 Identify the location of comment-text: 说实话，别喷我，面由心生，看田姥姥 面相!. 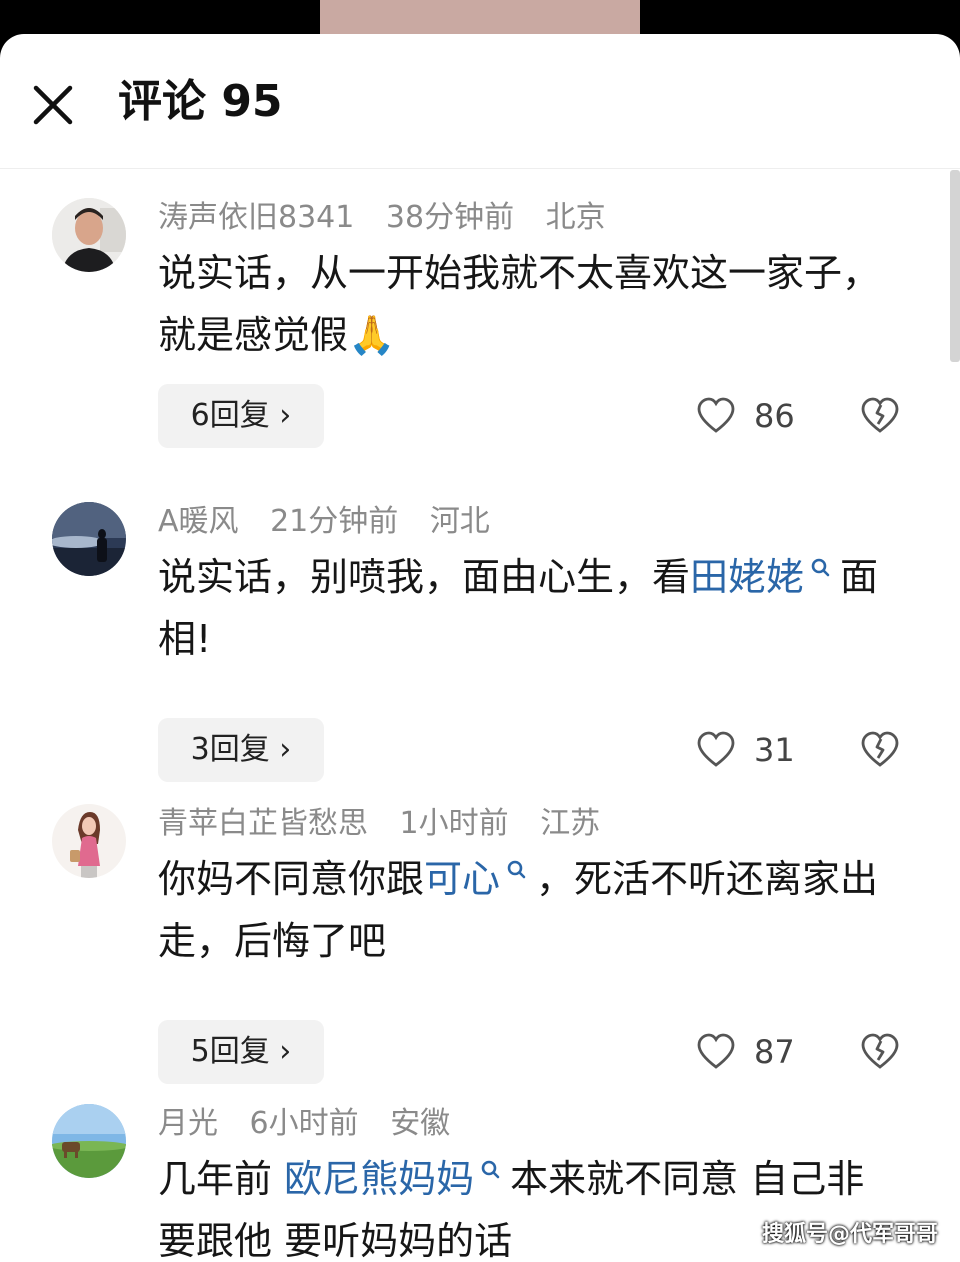
(528, 608).